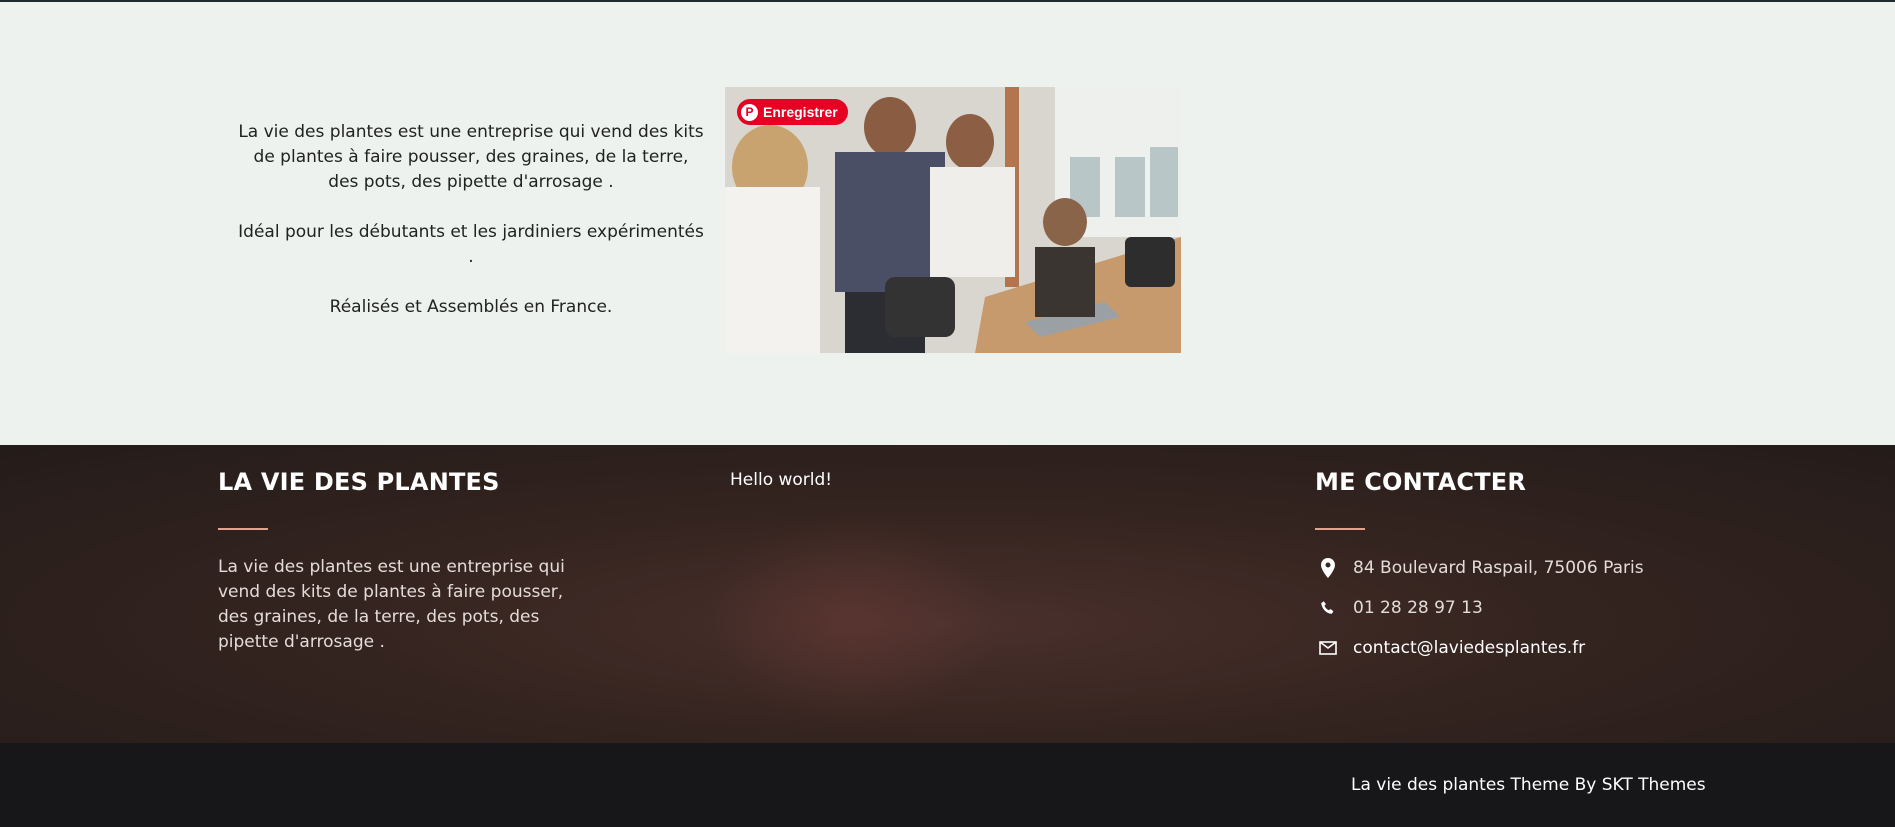 This screenshot has width=1895, height=827. What do you see at coordinates (1340, 529) in the screenshot?
I see `footer-contact-underline` at bounding box center [1340, 529].